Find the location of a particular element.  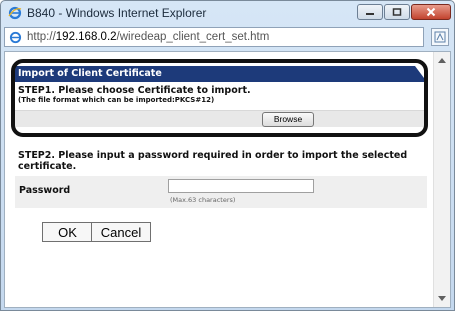

address-host: 192.168.0.2 is located at coordinates (86, 37).